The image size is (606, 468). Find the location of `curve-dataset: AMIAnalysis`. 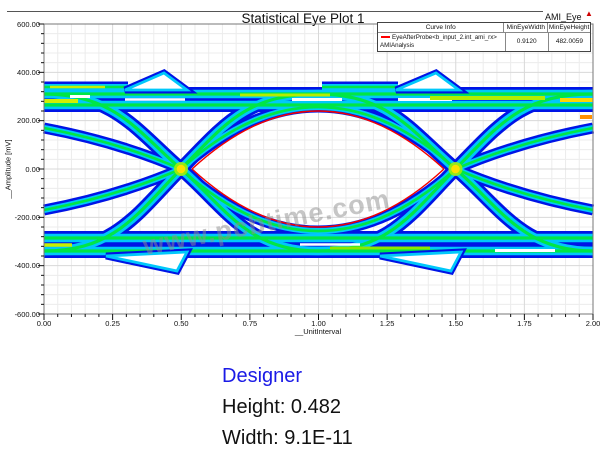

curve-dataset: AMIAnalysis is located at coordinates (397, 45).